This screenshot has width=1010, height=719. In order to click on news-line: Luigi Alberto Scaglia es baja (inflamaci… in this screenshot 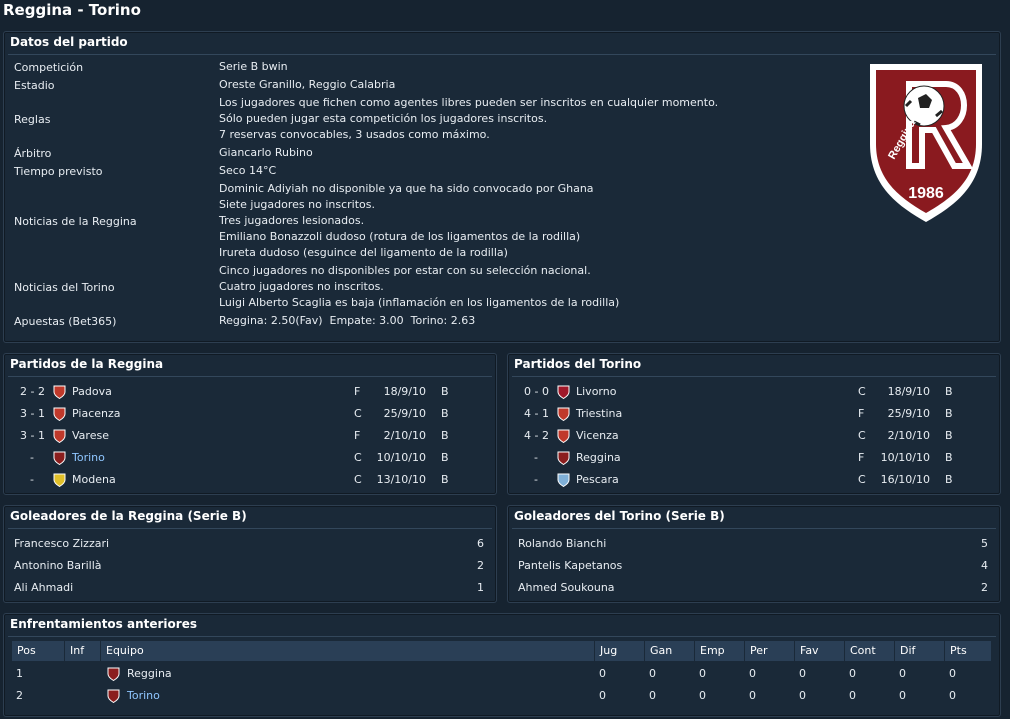, I will do `click(419, 302)`.